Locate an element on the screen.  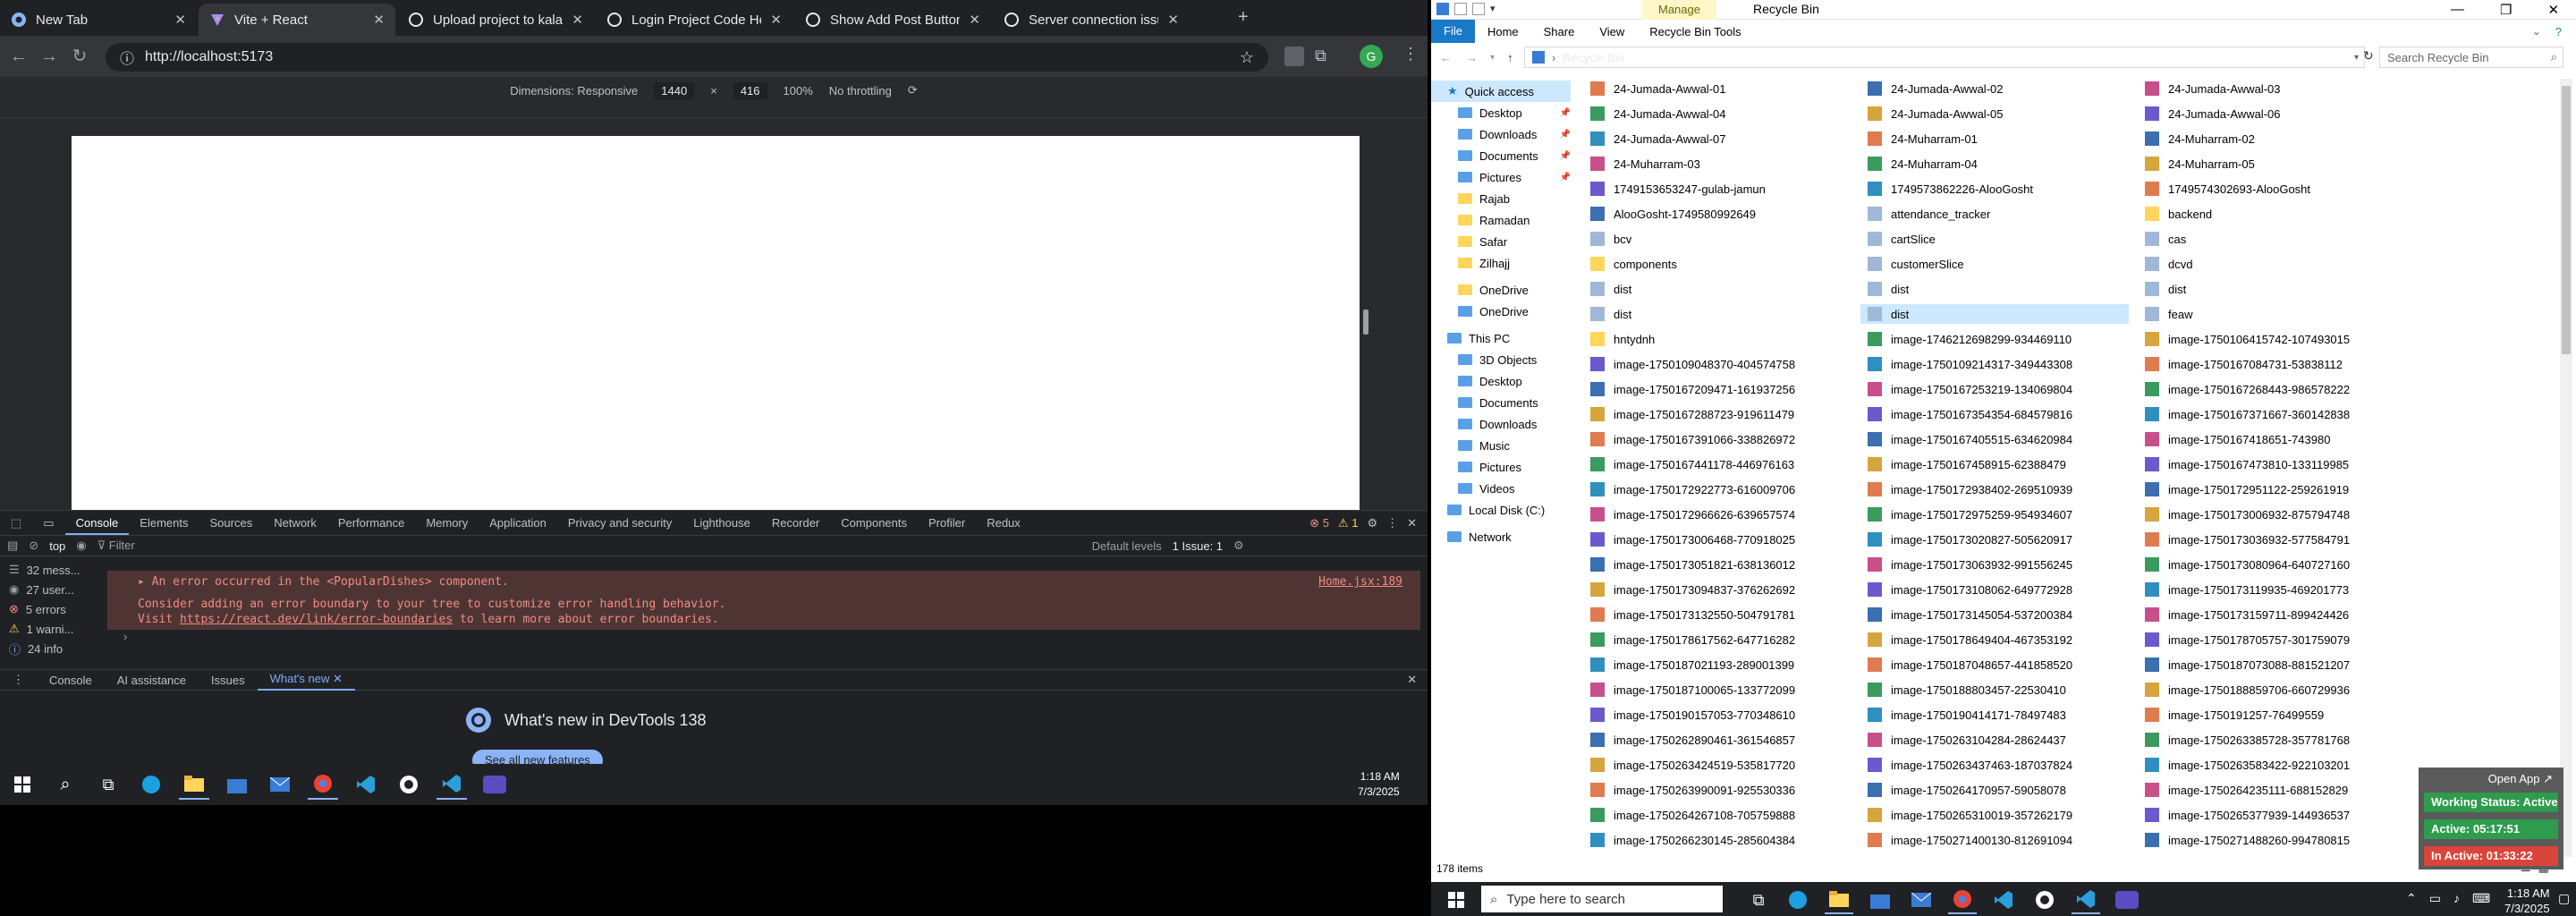
menu-kebab-icon: ⋮ is located at coordinates (1410, 54).